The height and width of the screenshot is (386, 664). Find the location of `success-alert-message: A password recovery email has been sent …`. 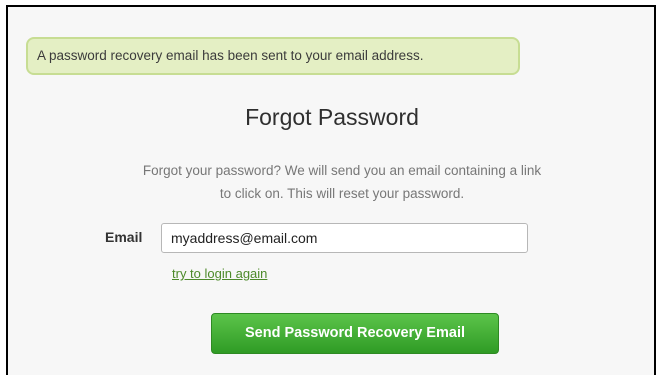

success-alert-message: A password recovery email has been sent … is located at coordinates (230, 55).